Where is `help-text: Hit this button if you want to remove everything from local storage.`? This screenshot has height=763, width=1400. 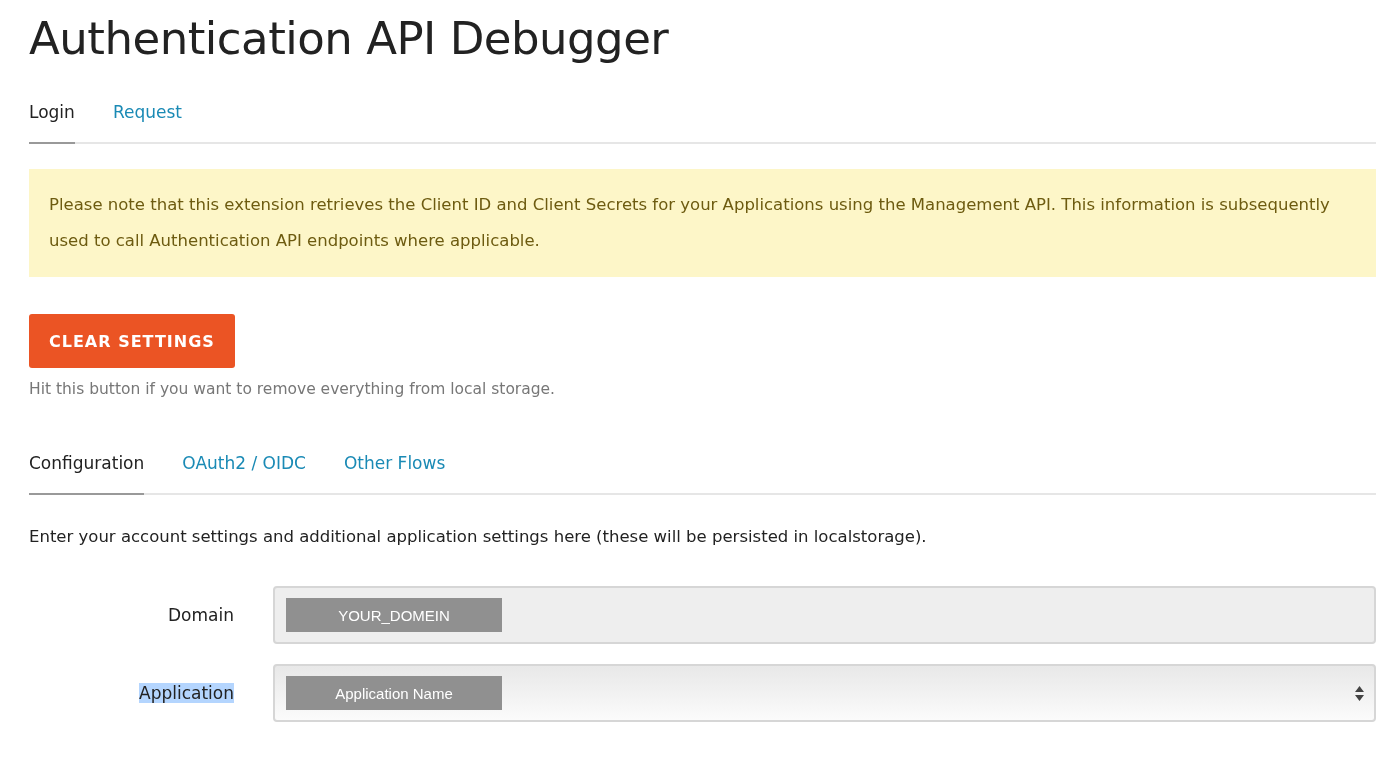
help-text: Hit this button if you want to remove everything from local storage. is located at coordinates (293, 389).